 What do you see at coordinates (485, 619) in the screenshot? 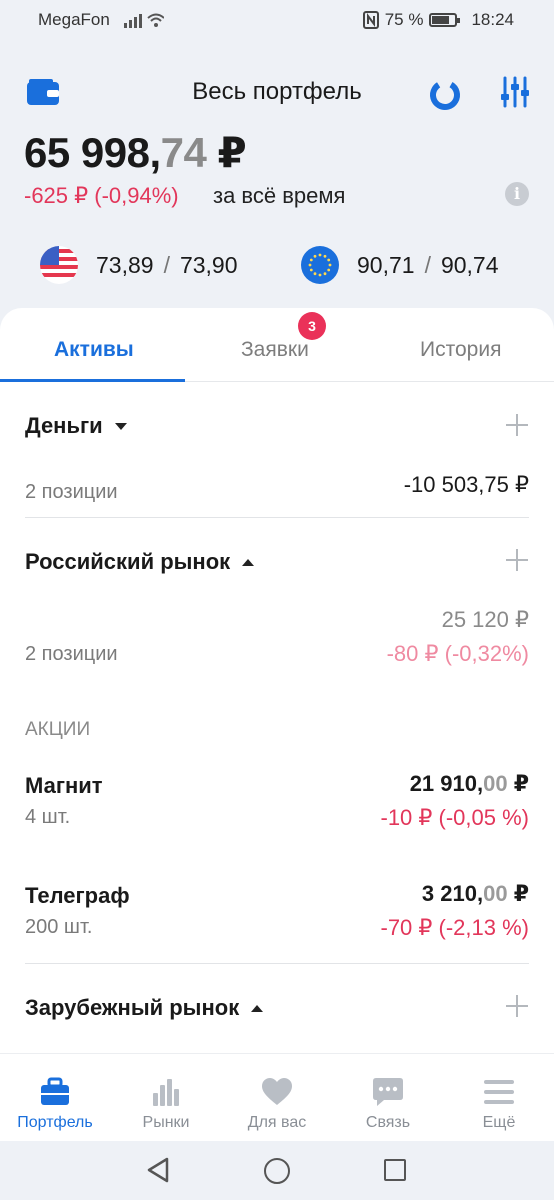
I see `russian-market-value: 25 120 ₽` at bounding box center [485, 619].